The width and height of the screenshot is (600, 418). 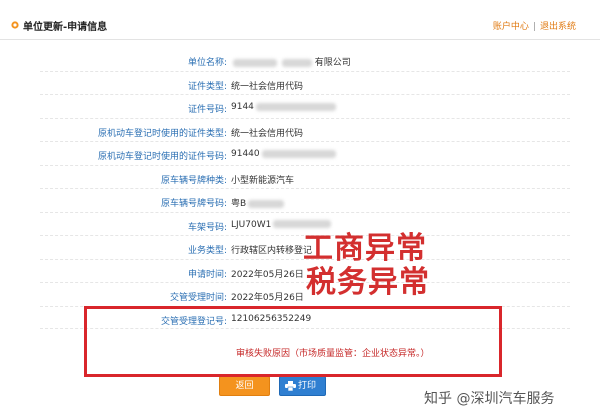 I want to click on info-row-plate-type: 原车辆号牌种类: 小型新能源汽车, so click(x=305, y=177).